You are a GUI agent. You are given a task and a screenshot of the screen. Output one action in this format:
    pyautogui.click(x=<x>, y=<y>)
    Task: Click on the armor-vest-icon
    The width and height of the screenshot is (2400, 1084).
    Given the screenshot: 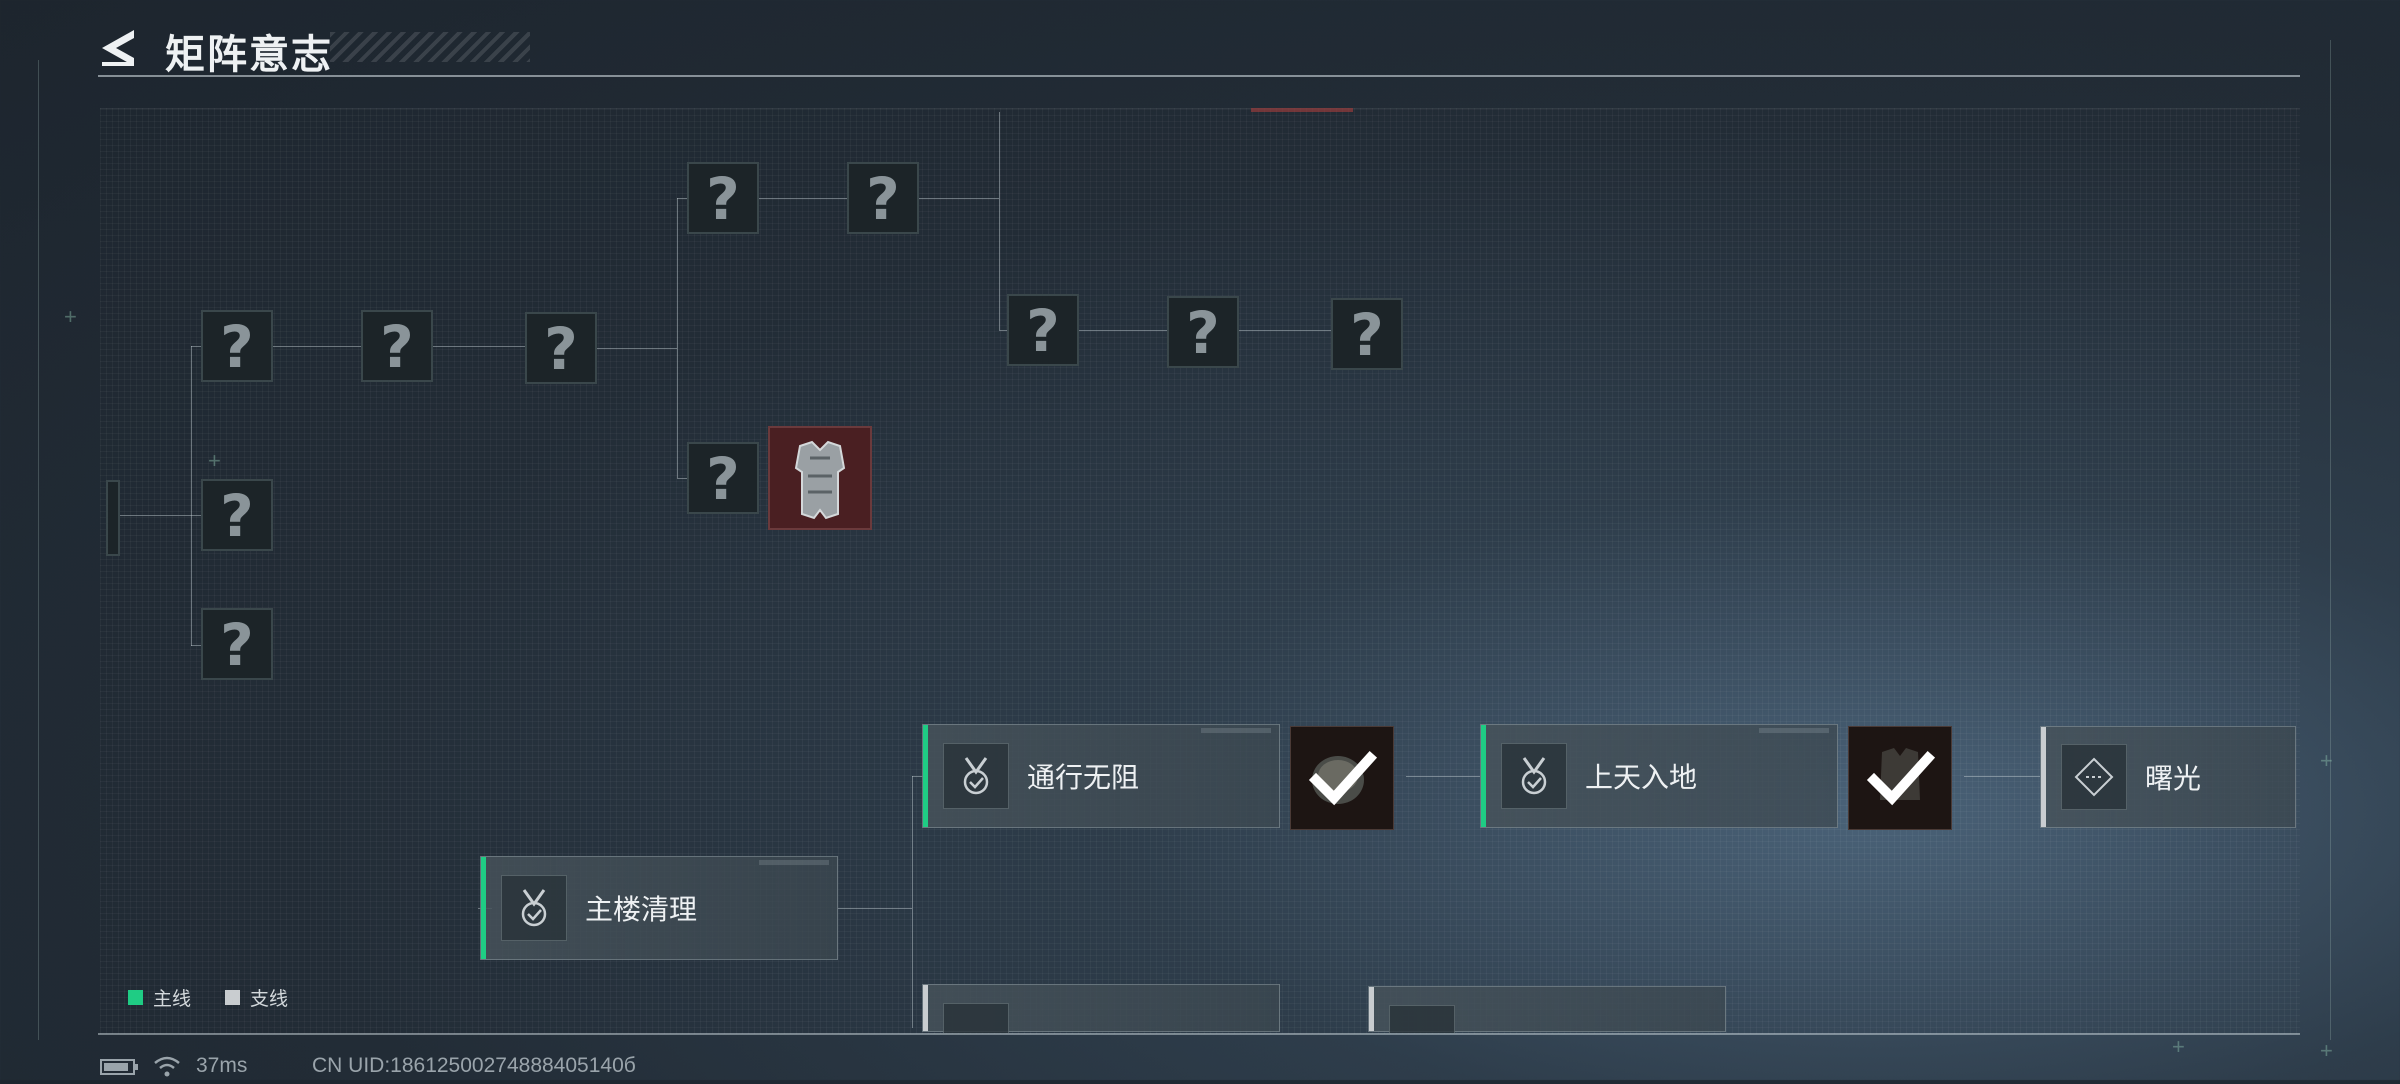 What is the action you would take?
    pyautogui.click(x=820, y=480)
    